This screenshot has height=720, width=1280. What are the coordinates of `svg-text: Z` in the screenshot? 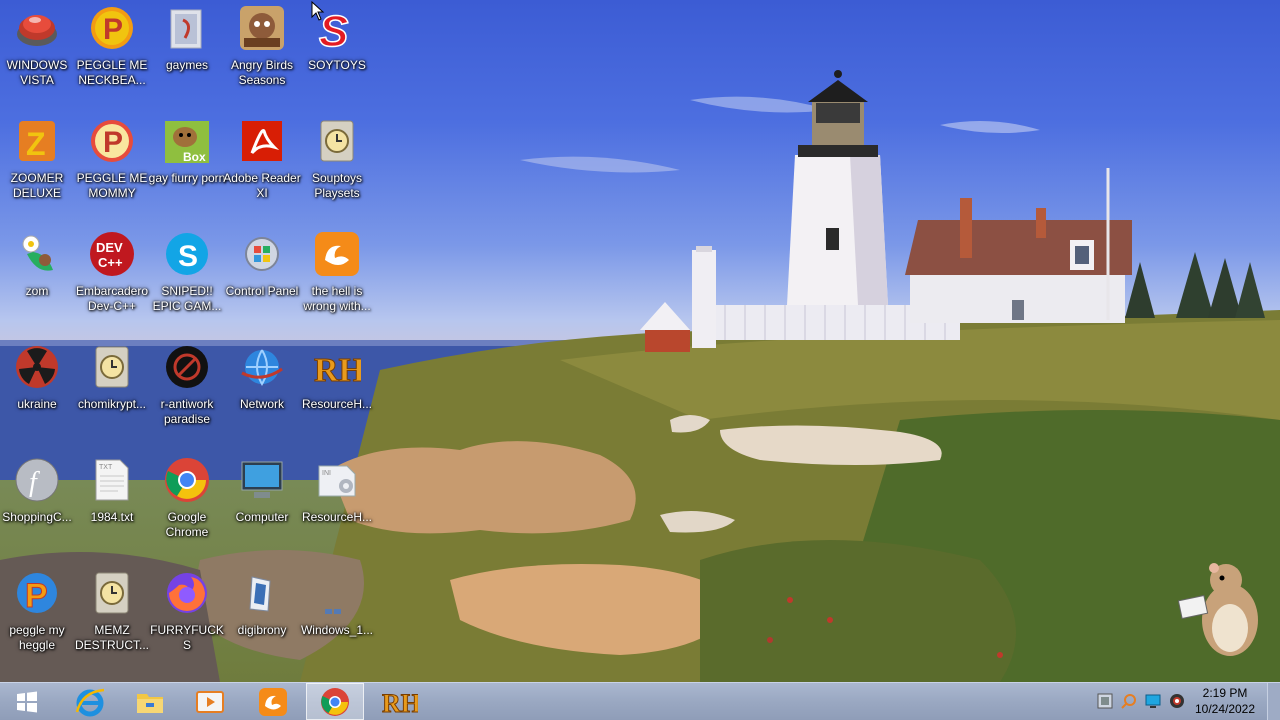 It's located at (36, 144).